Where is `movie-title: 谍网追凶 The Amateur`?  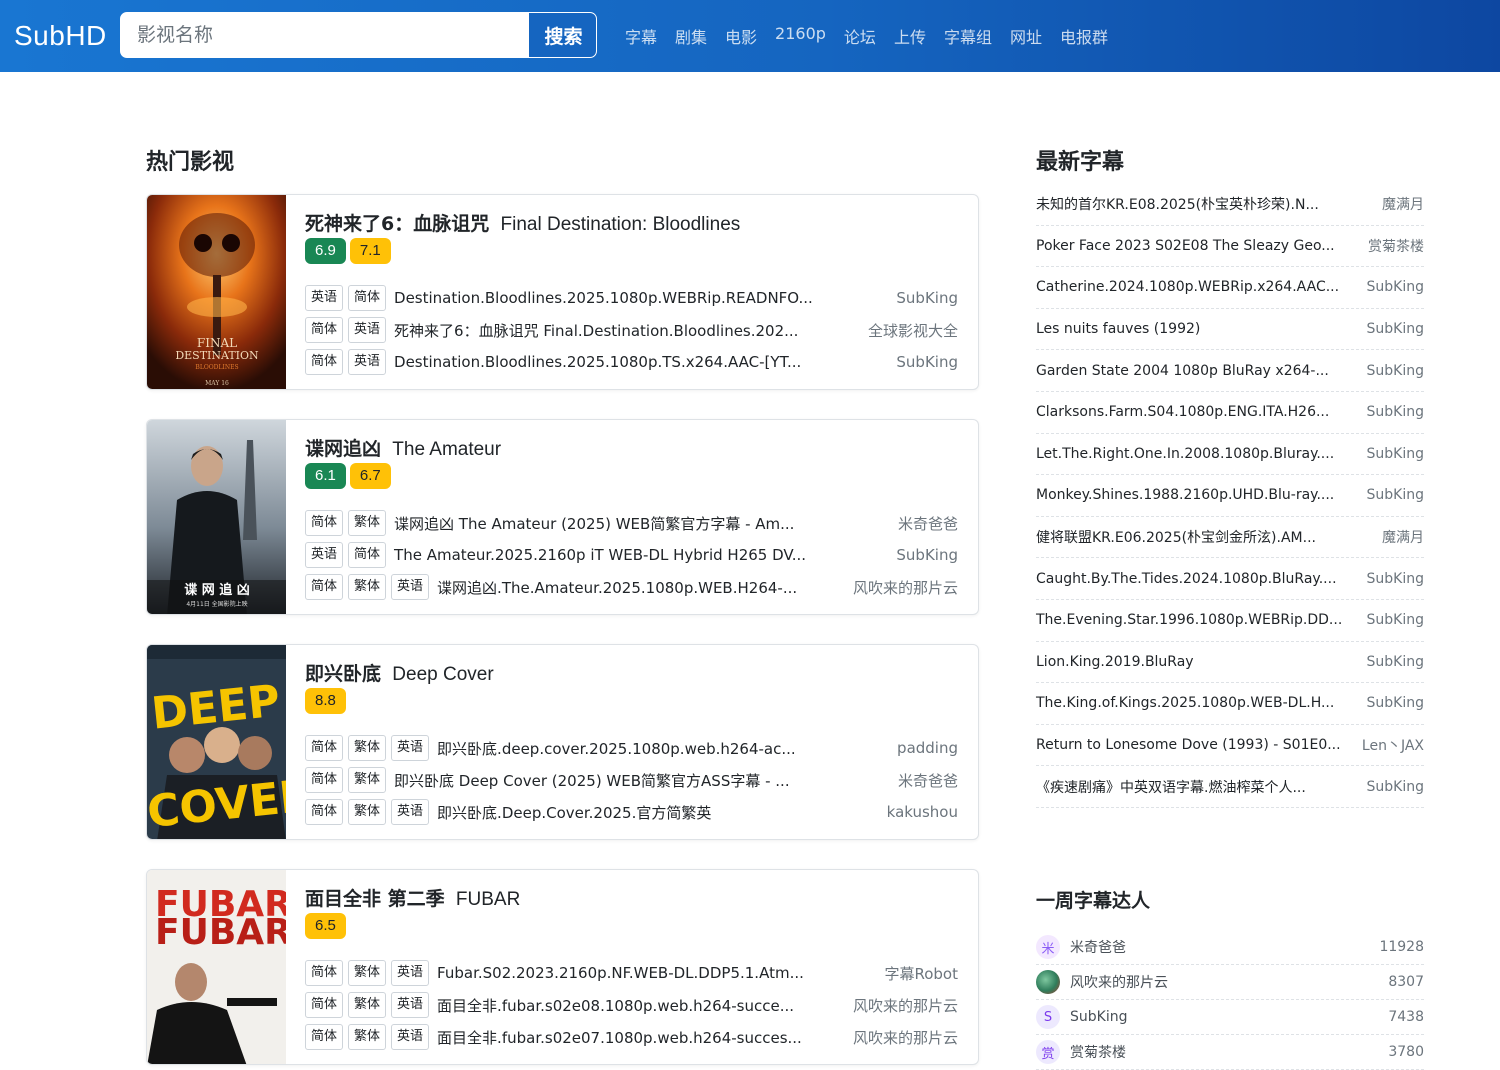 movie-title: 谍网追凶 The Amateur is located at coordinates (403, 447).